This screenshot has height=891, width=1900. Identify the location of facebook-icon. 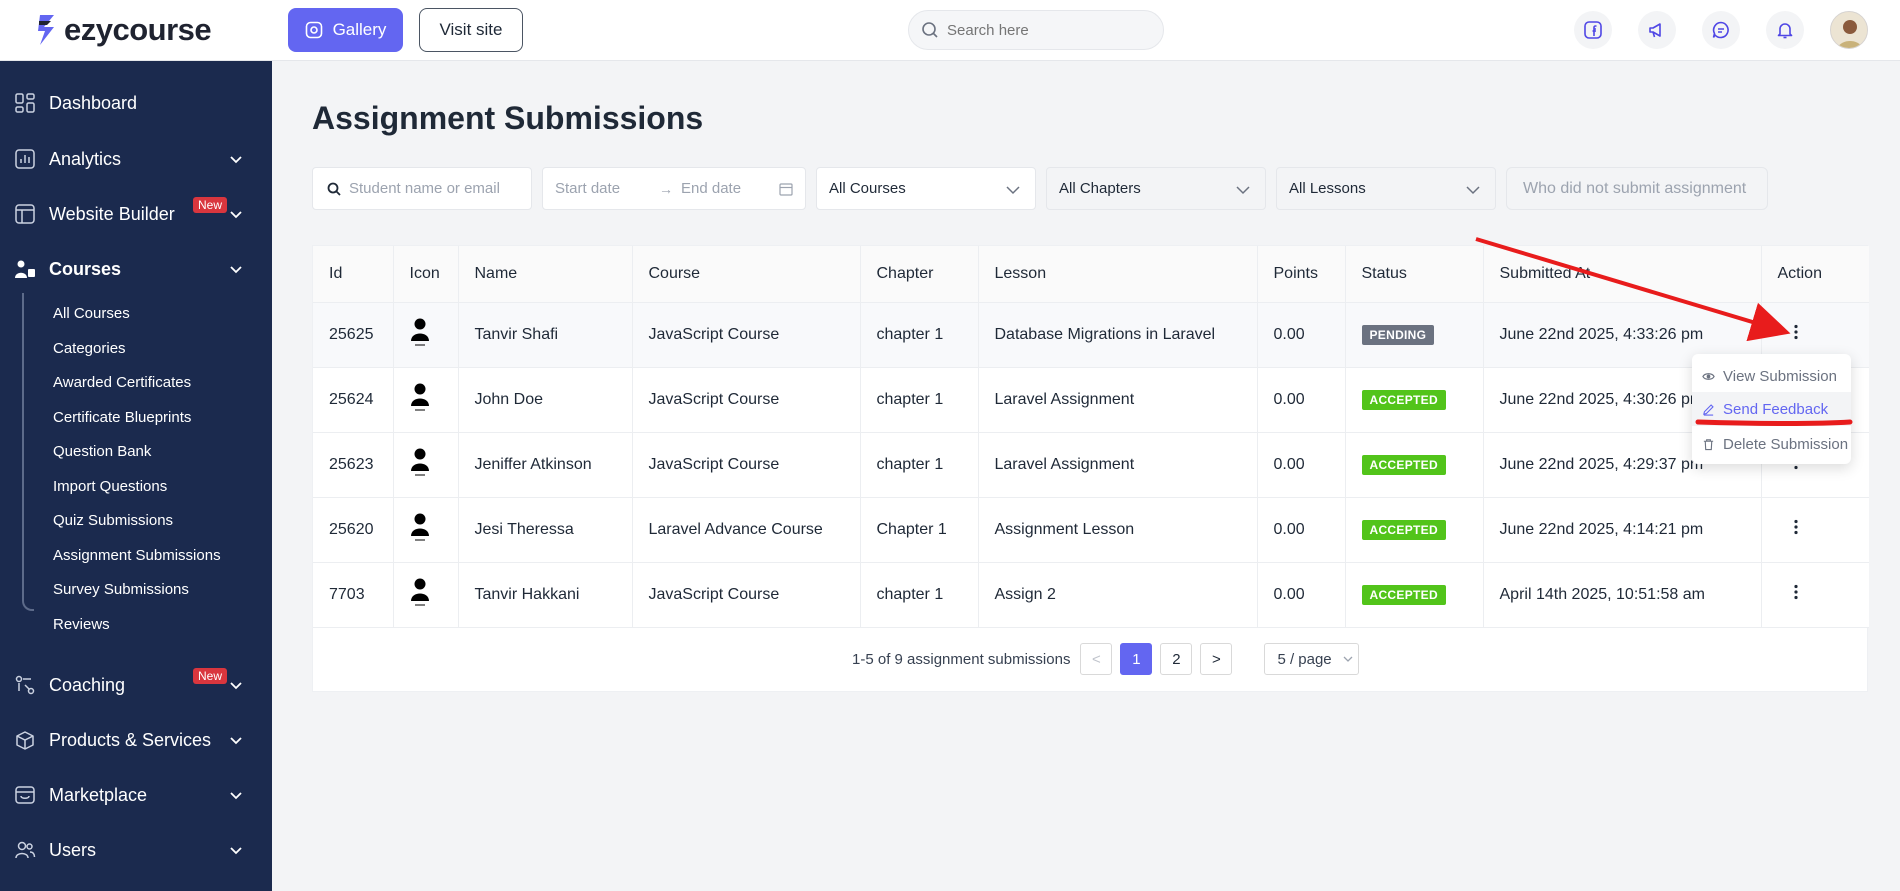
(1593, 30).